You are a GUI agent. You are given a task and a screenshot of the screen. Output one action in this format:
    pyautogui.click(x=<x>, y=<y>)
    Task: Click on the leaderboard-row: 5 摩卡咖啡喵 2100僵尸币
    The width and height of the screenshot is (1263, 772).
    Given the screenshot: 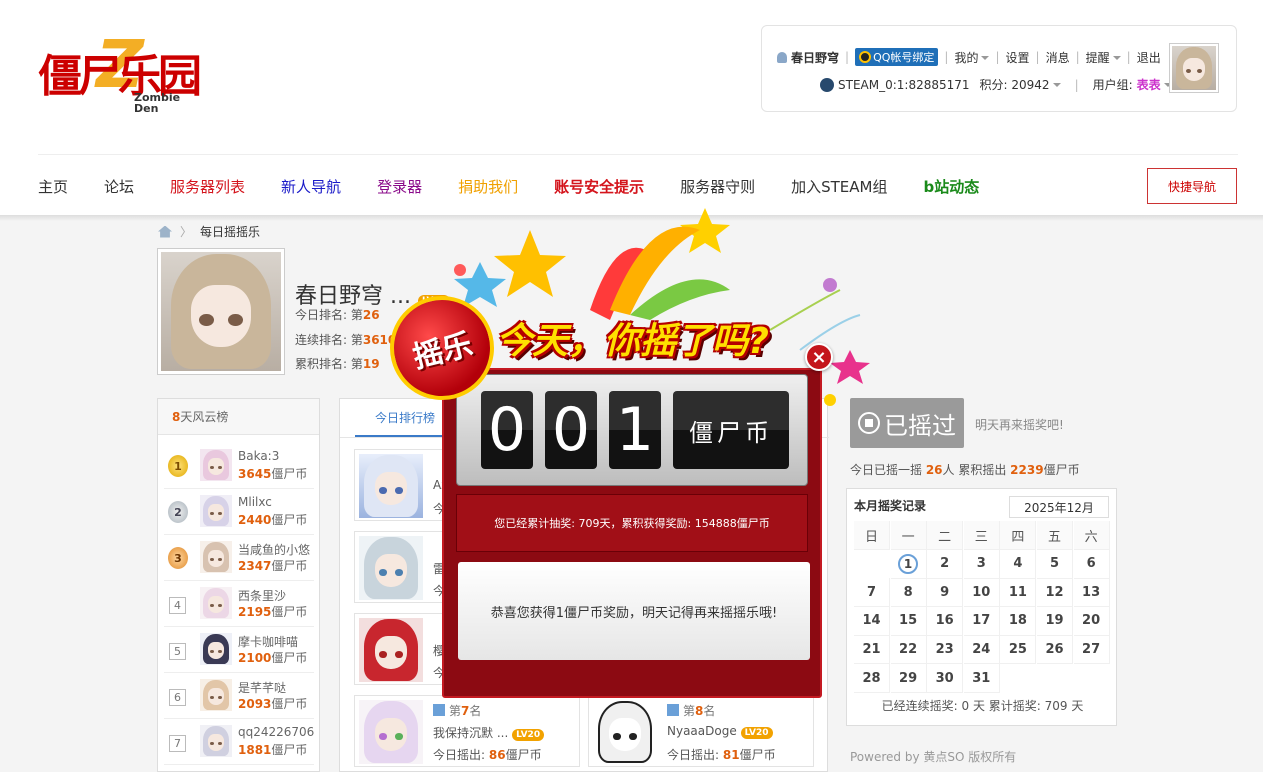 What is the action you would take?
    pyautogui.click(x=239, y=650)
    